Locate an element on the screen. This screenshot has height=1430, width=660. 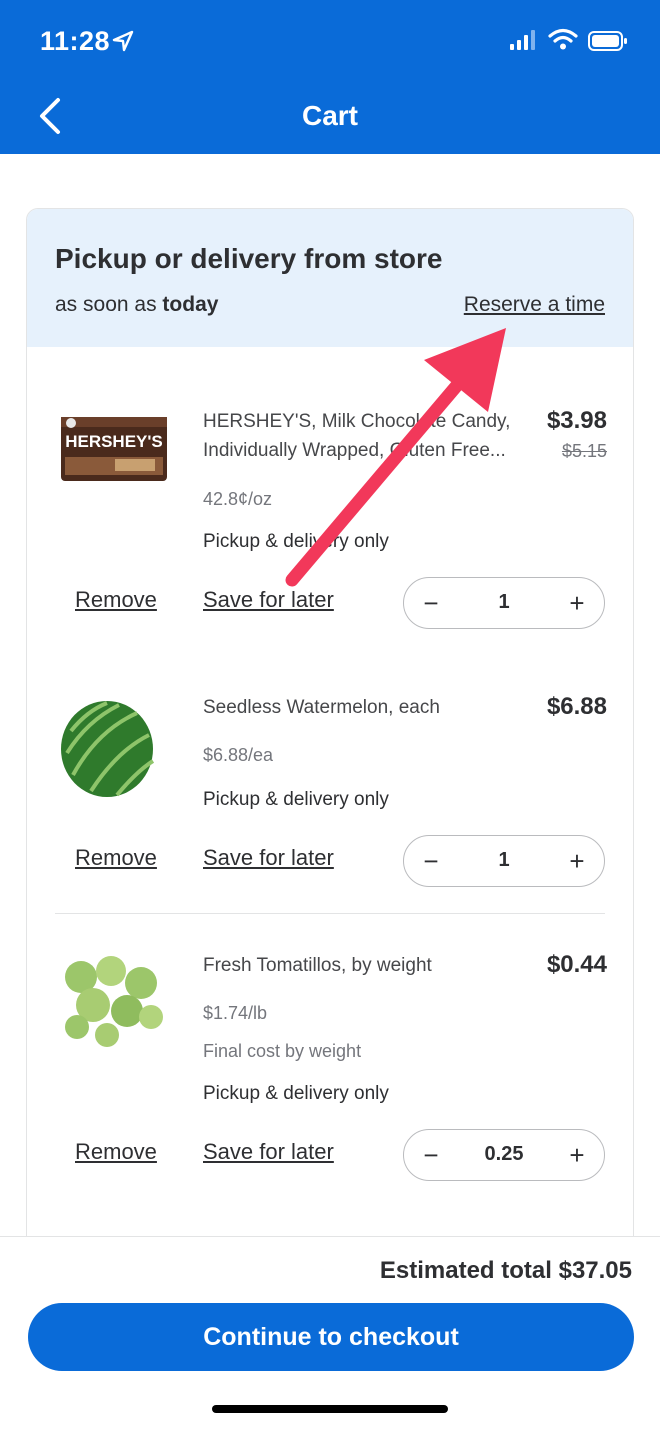
availability-prefix: as soon as is located at coordinates (106, 304).